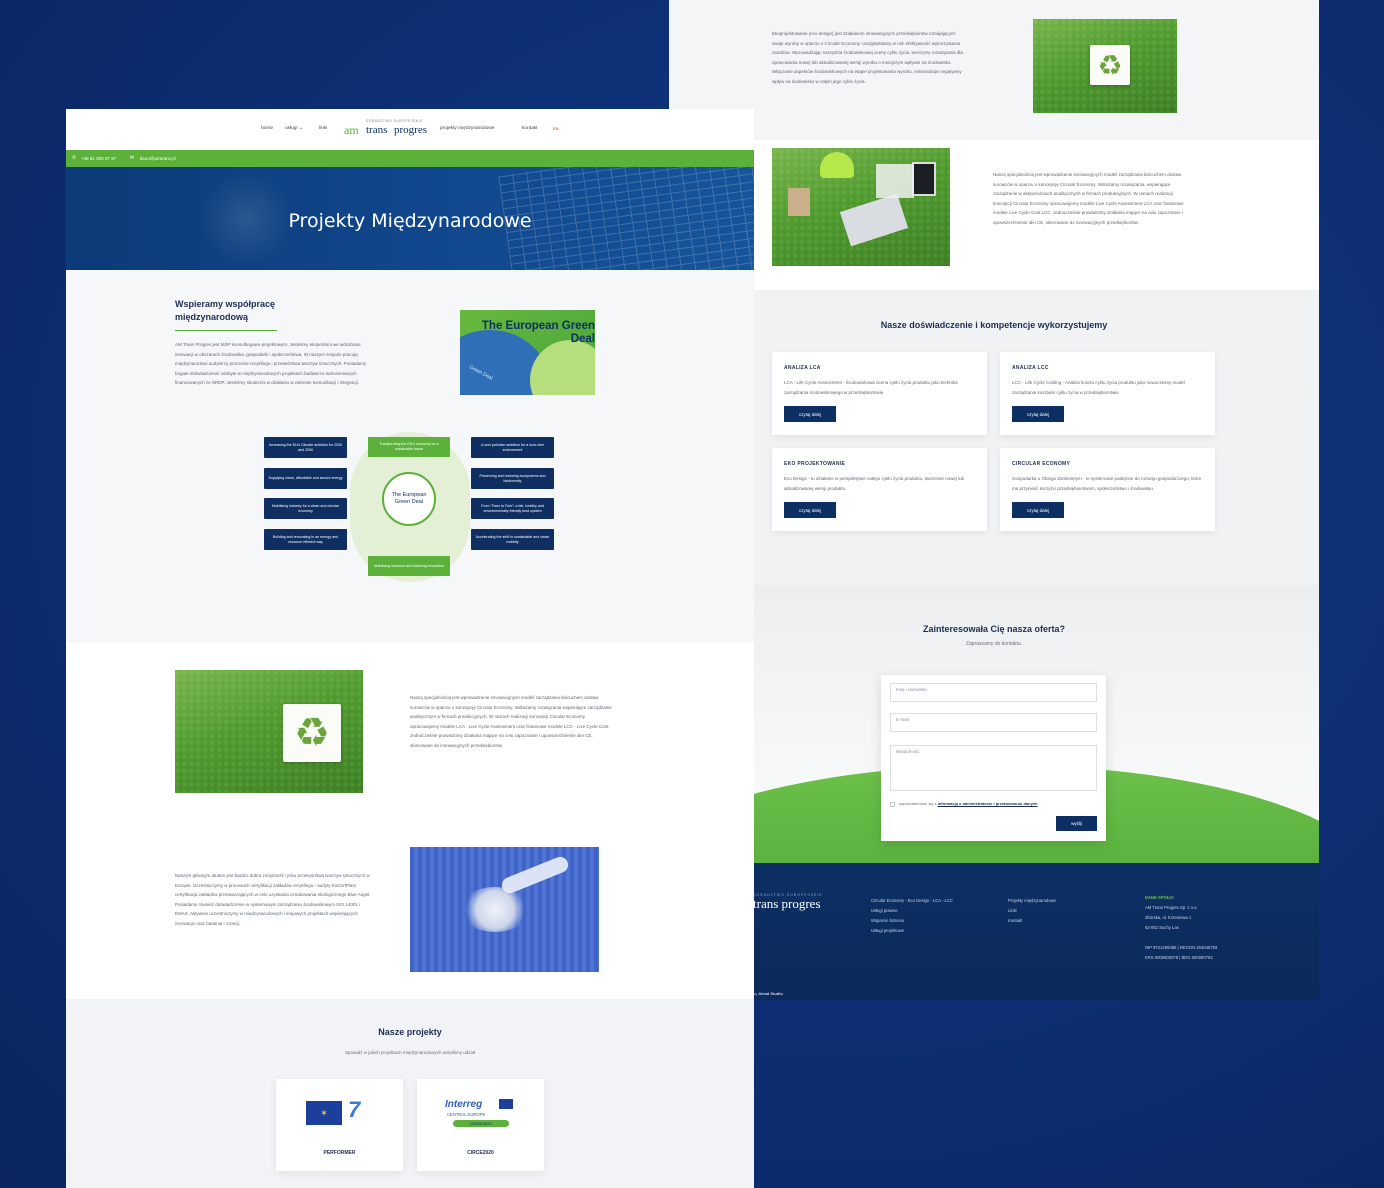 This screenshot has width=1384, height=1188. I want to click on nav-services-label: usługi, so click(291, 128).